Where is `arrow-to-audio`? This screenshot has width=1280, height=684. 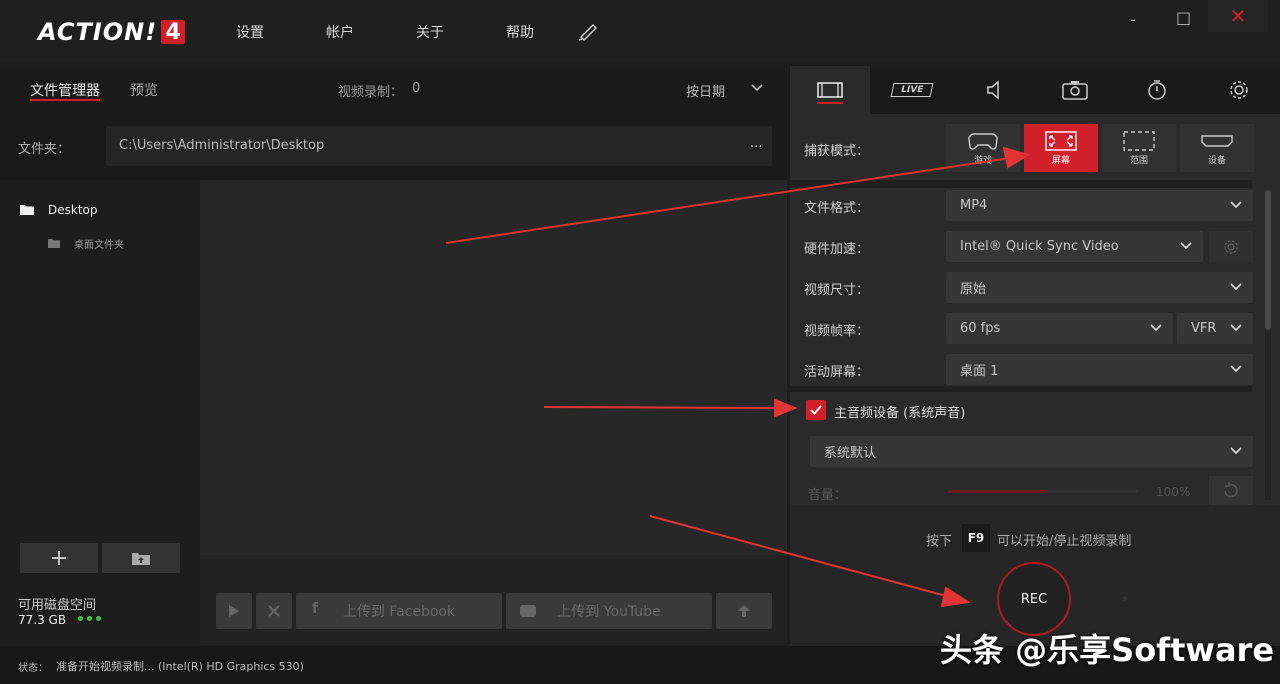
arrow-to-audio is located at coordinates (660, 407).